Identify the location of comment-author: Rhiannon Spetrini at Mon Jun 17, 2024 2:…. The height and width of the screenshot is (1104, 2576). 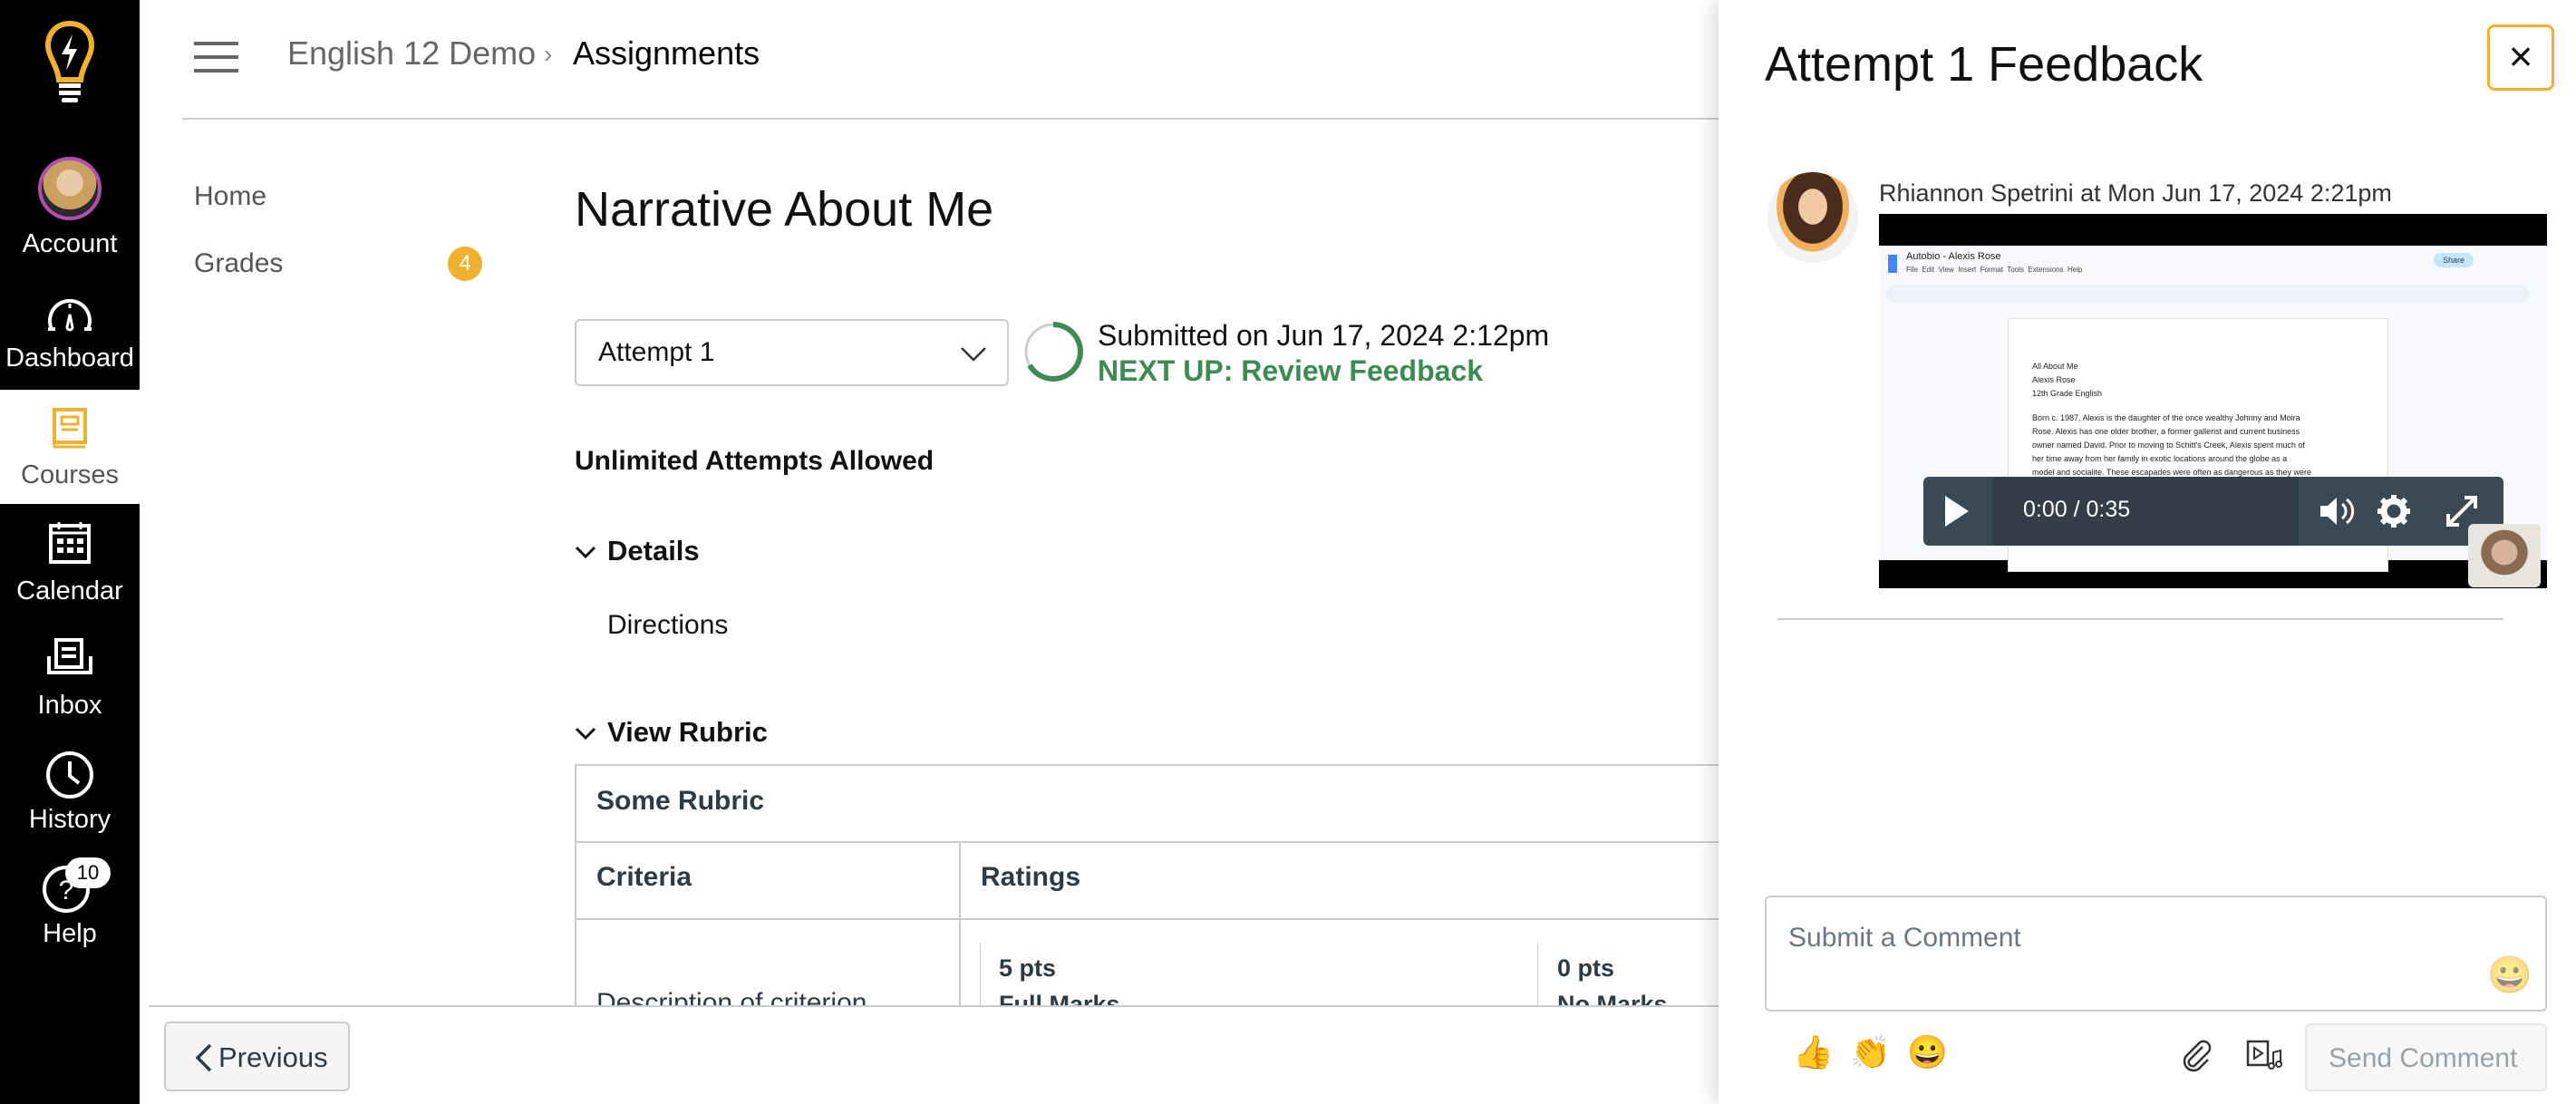
(2135, 193).